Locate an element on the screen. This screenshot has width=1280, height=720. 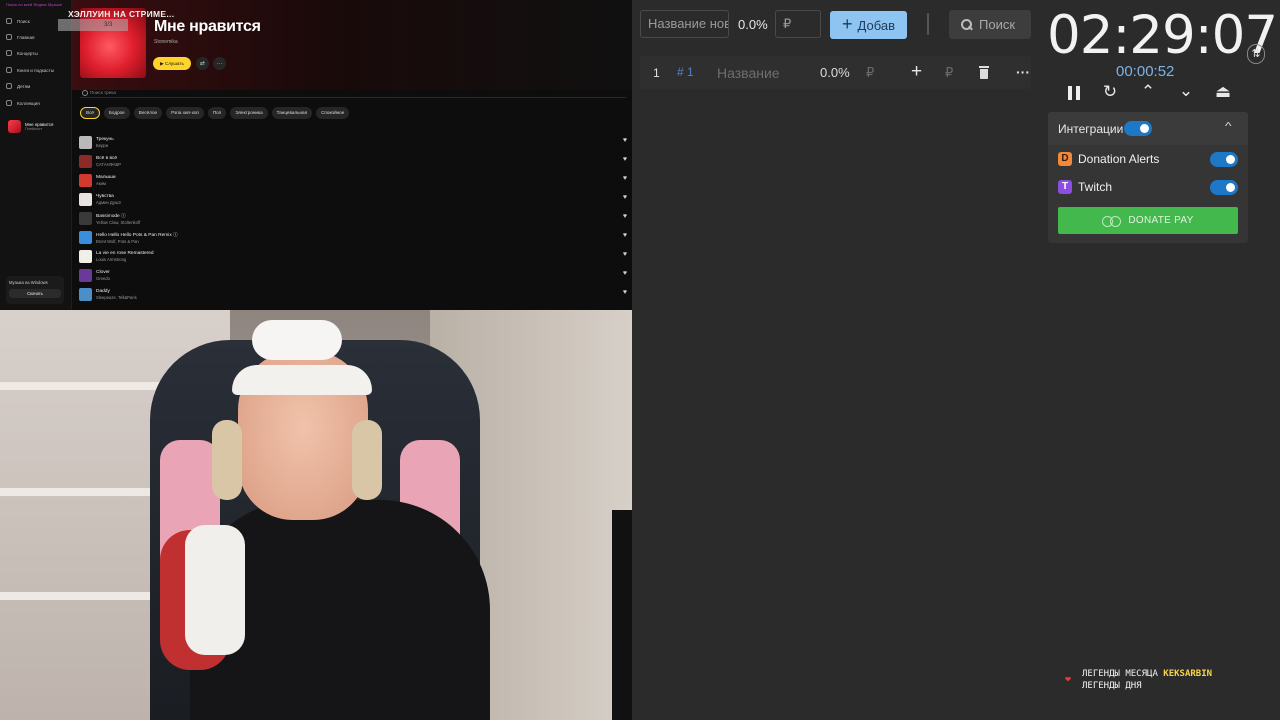
new-lot-amount-input: ₽ is located at coordinates (798, 24).